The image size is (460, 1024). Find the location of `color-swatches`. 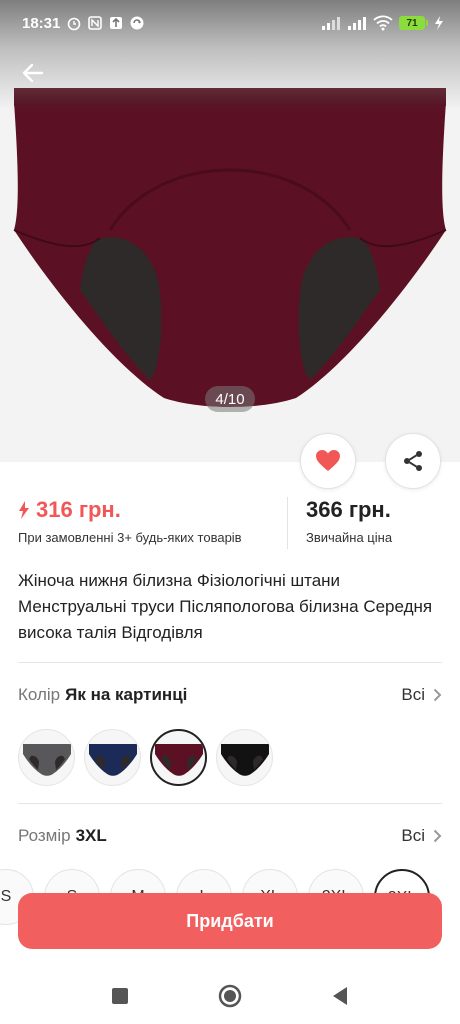

color-swatches is located at coordinates (145, 757).